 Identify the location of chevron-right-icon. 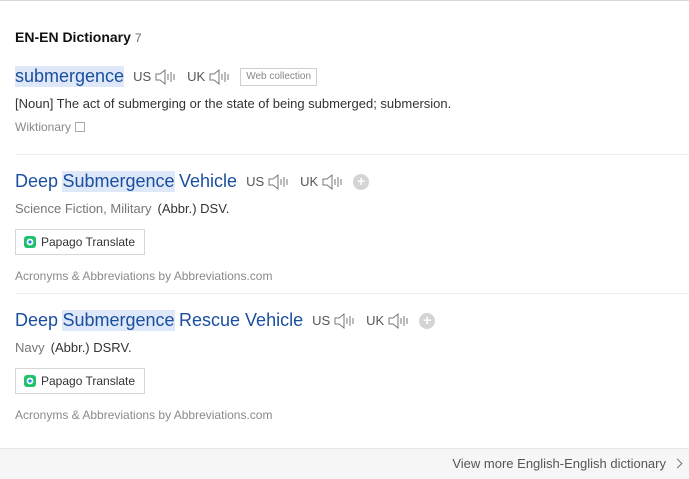
(677, 463).